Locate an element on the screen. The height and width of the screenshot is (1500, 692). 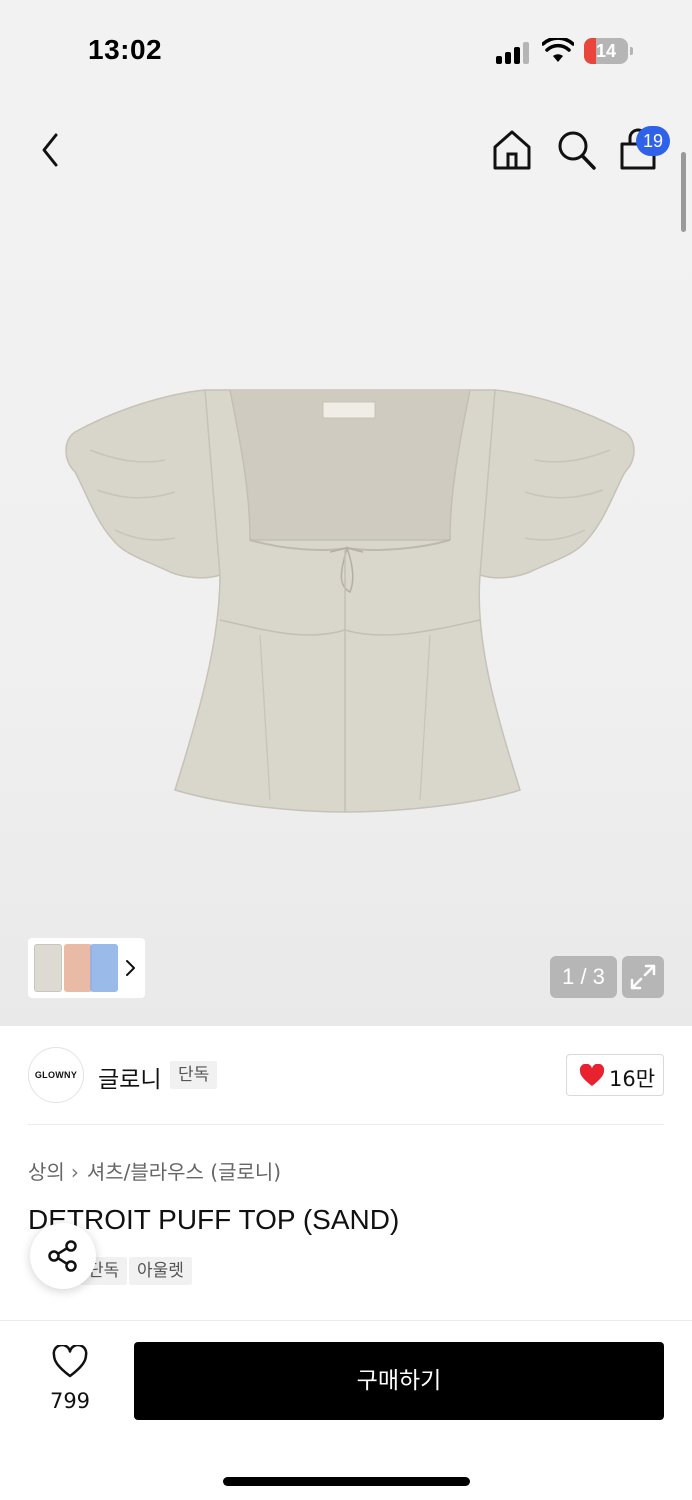
brand-like-button: 16만 is located at coordinates (615, 1075).